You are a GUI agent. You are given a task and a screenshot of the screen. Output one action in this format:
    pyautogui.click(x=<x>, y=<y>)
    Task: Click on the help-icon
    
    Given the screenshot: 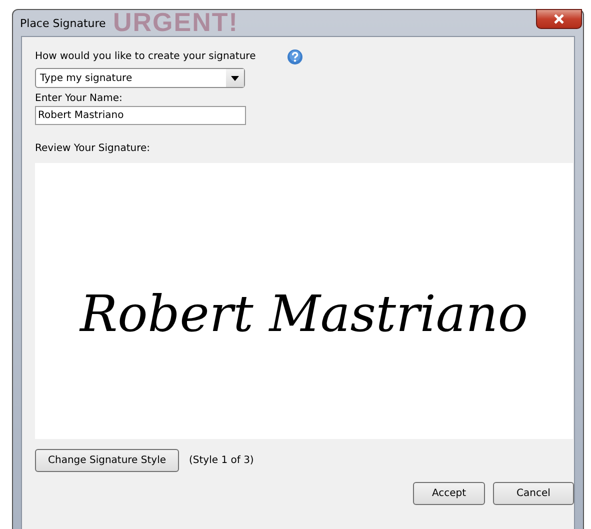 What is the action you would take?
    pyautogui.click(x=294, y=57)
    